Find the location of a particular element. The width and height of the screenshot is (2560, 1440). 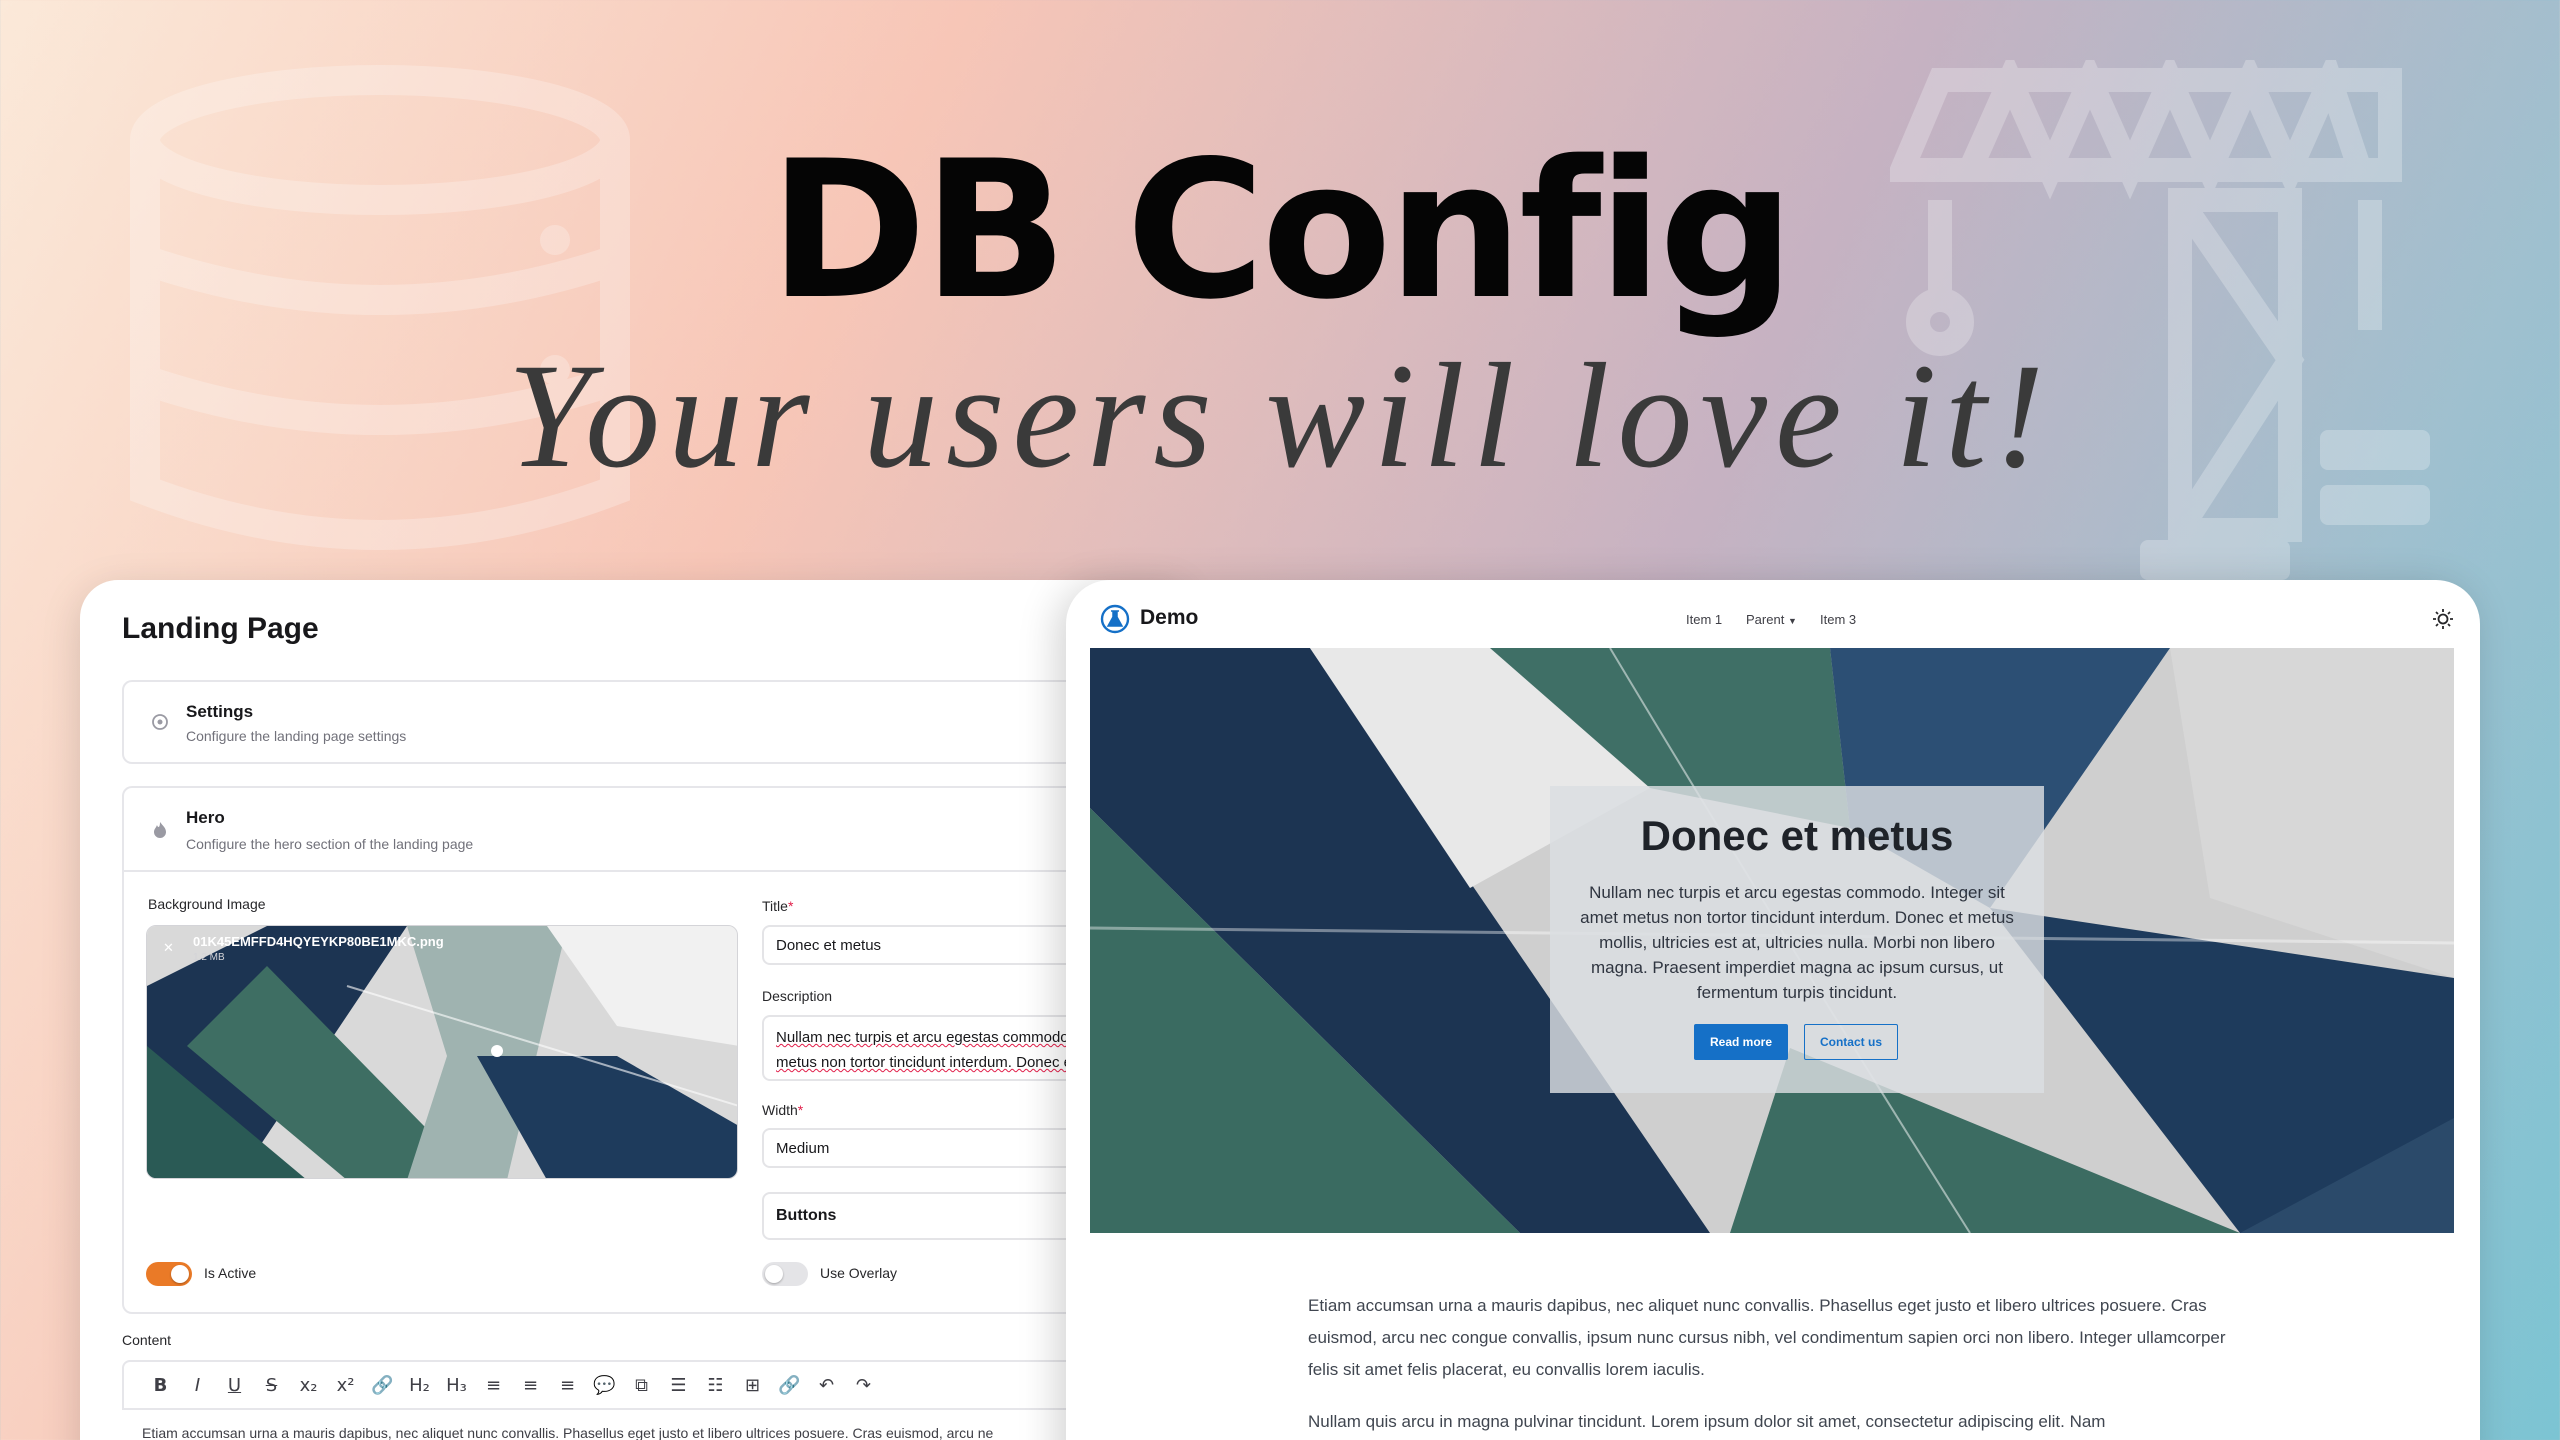

abstract-image is located at coordinates (442, 1052).